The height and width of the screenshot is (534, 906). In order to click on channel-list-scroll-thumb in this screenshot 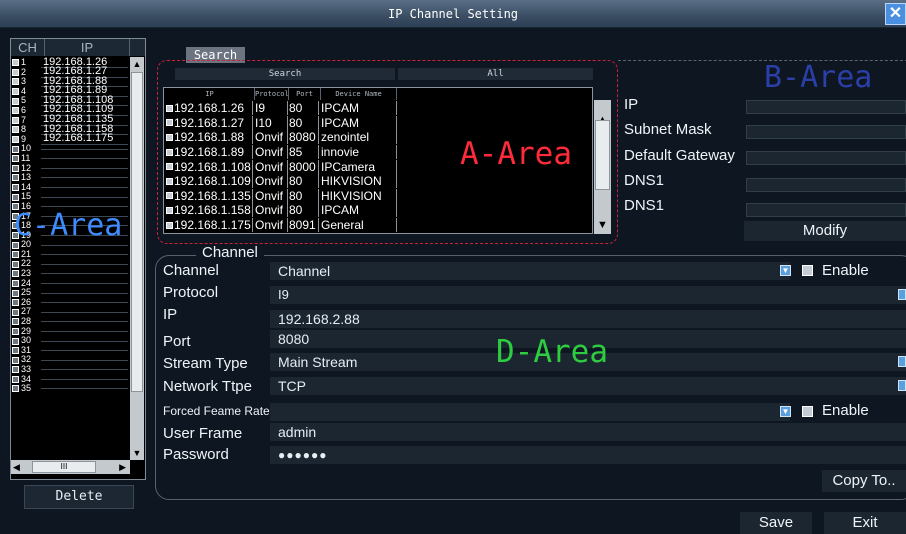, I will do `click(137, 232)`.